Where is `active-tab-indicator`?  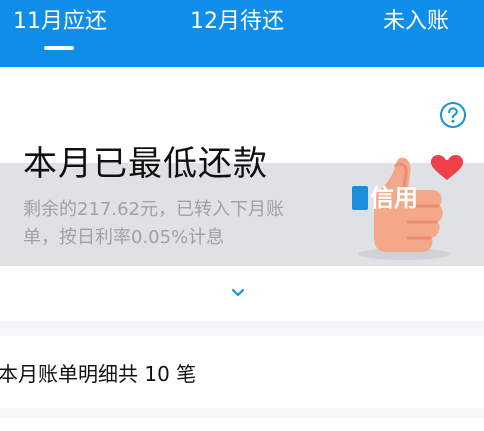
active-tab-indicator is located at coordinates (59, 48).